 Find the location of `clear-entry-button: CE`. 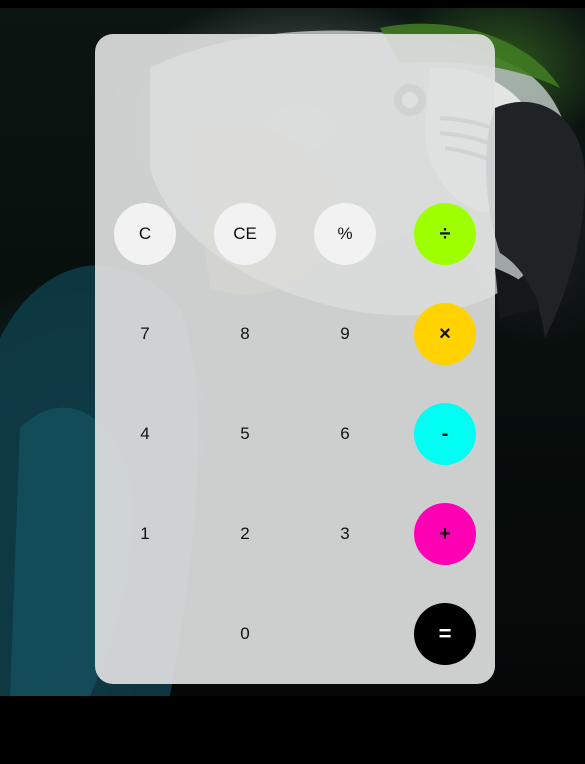

clear-entry-button: CE is located at coordinates (245, 234).